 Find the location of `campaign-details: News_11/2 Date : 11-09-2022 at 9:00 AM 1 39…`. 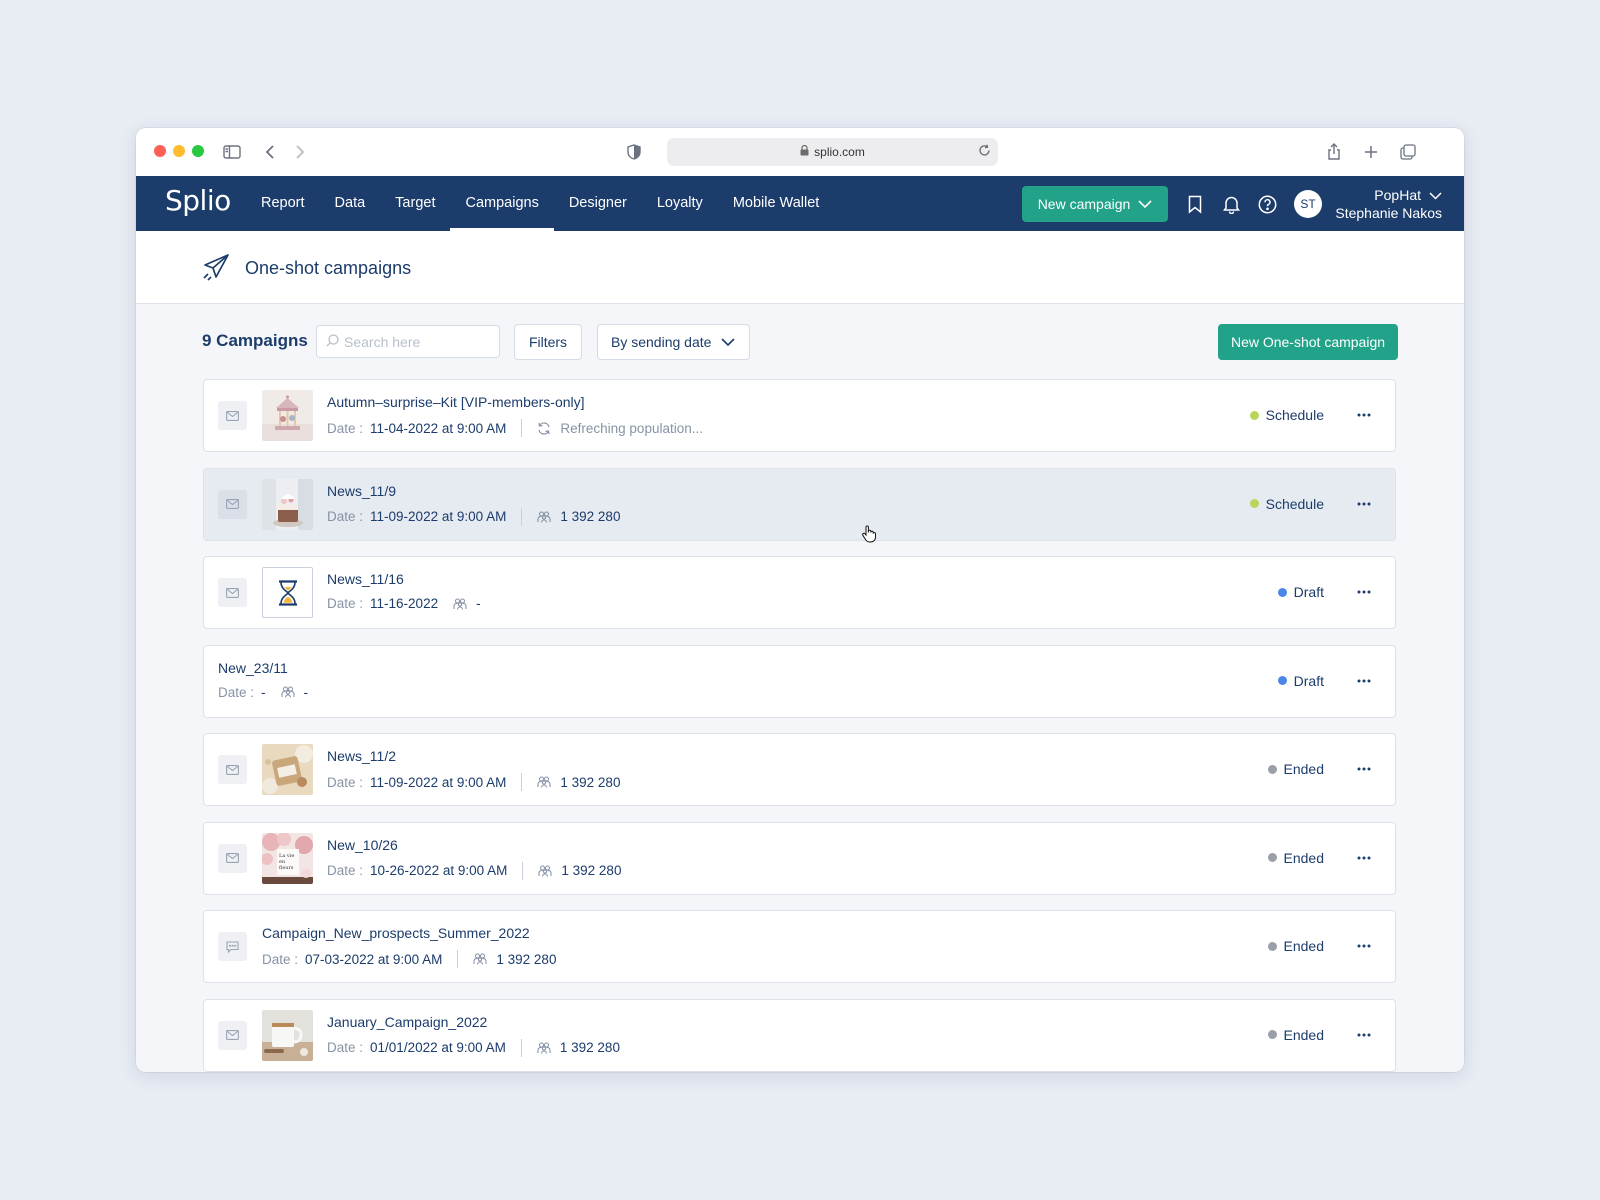

campaign-details: News_11/2 Date : 11-09-2022 at 9:00 AM 1 39… is located at coordinates (473, 769).